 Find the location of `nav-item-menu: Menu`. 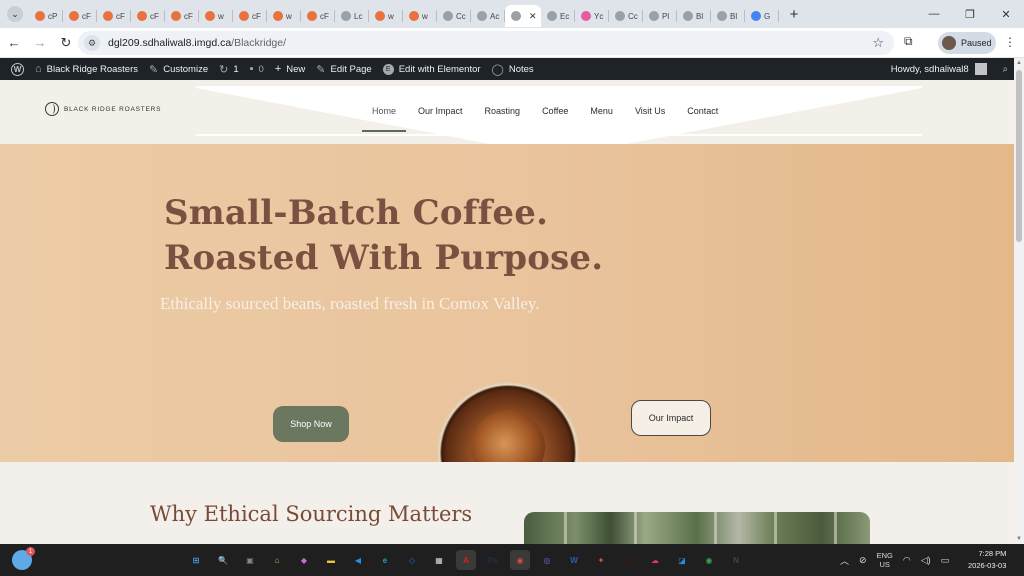

nav-item-menu: Menu is located at coordinates (601, 111).